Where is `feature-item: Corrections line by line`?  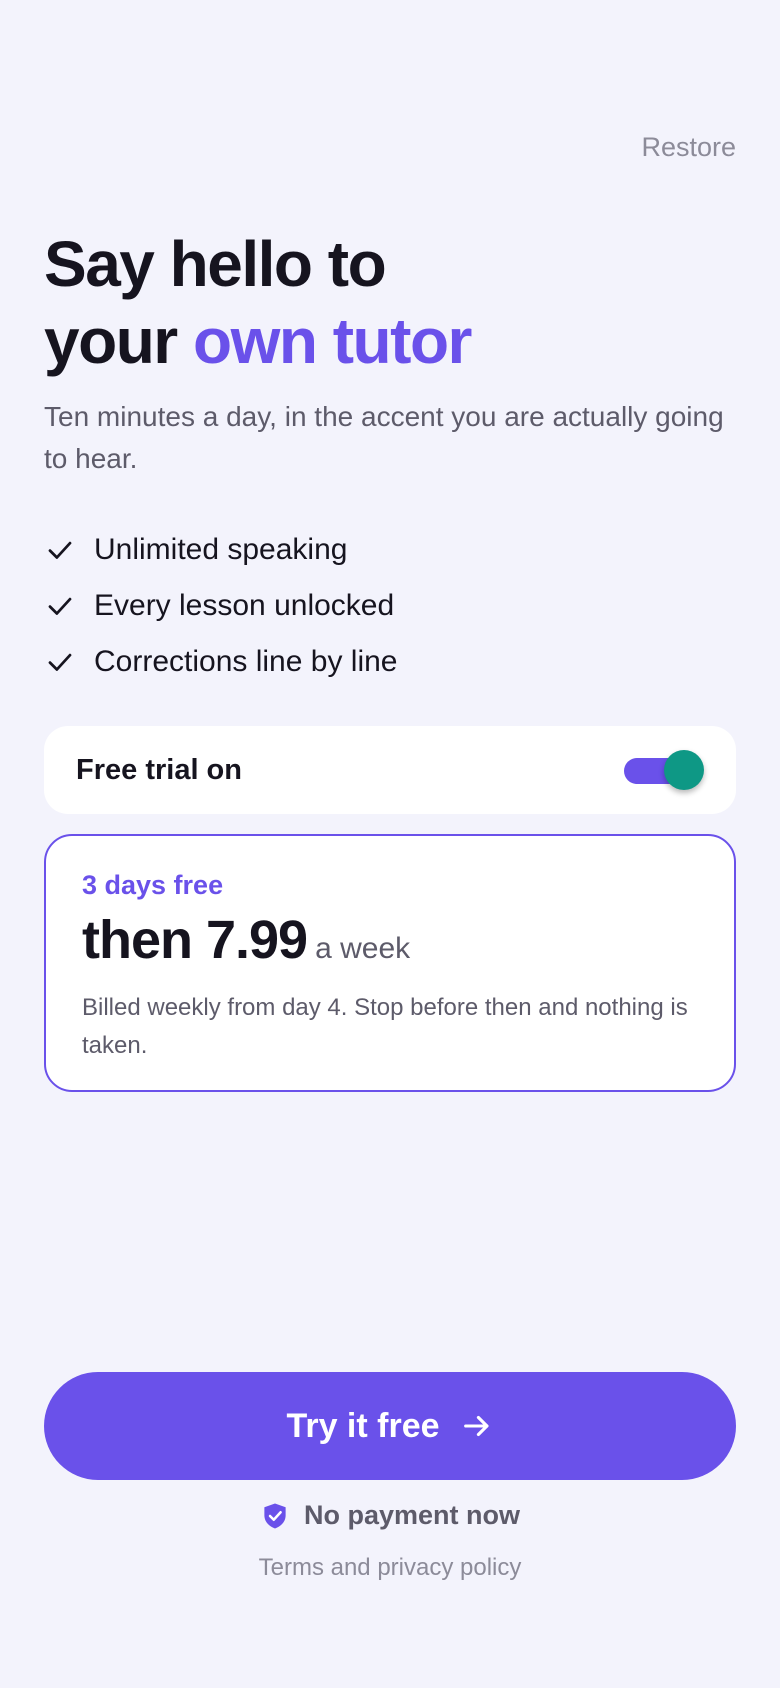 feature-item: Corrections line by line is located at coordinates (220, 662).